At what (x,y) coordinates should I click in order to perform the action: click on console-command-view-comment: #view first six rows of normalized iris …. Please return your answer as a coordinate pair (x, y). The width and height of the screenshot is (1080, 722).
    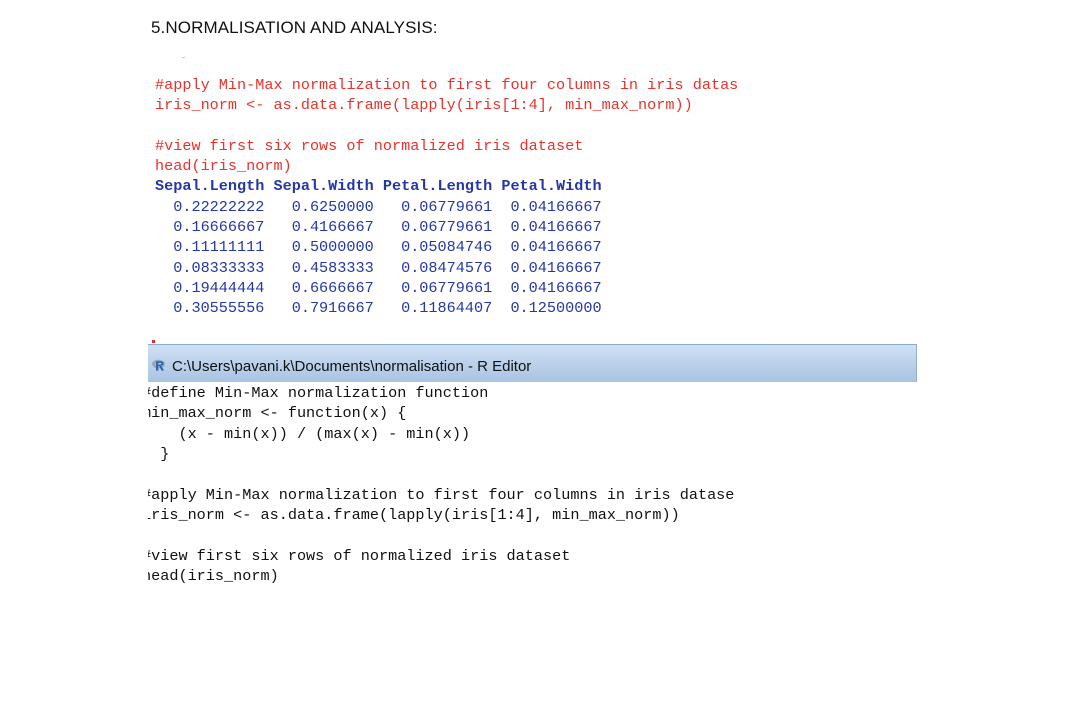
    Looking at the image, I should click on (369, 146).